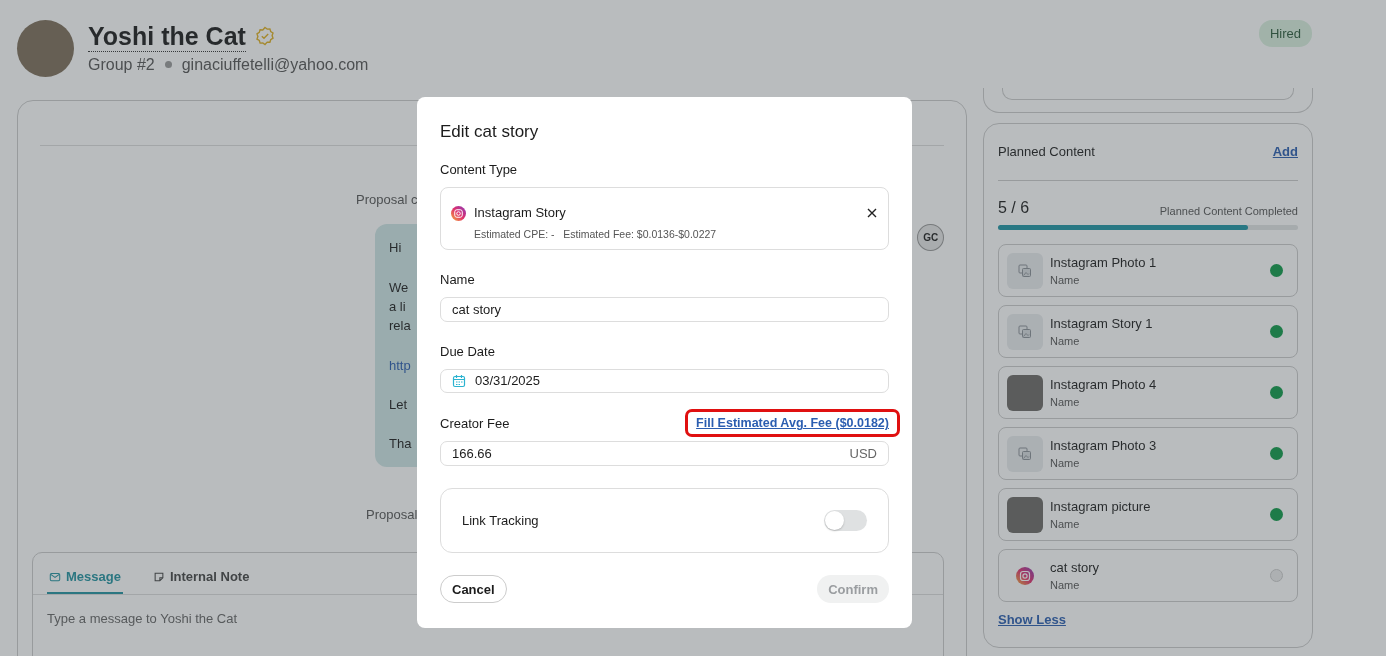 This screenshot has height=656, width=1386. Describe the element at coordinates (168, 64) in the screenshot. I see `separator-dot` at that location.